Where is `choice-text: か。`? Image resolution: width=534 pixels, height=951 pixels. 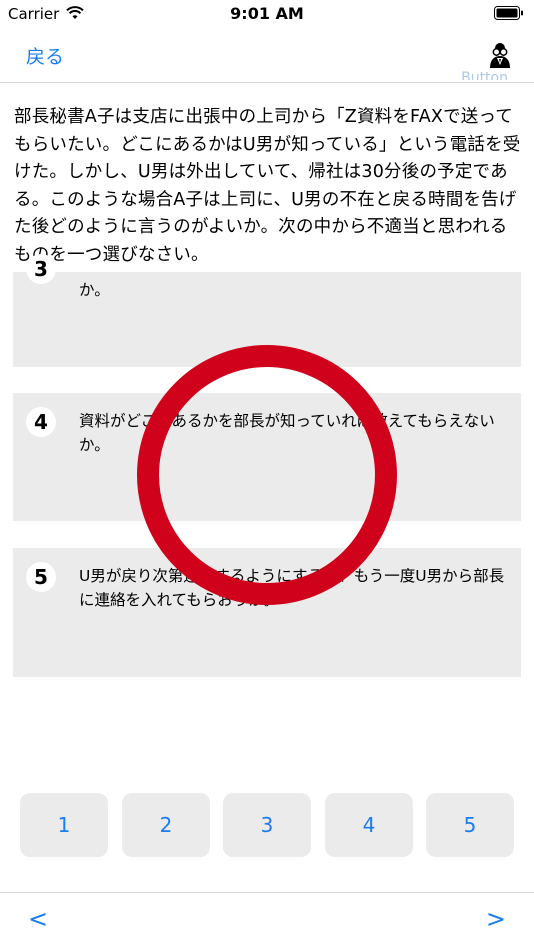 choice-text: か。 is located at coordinates (94, 290).